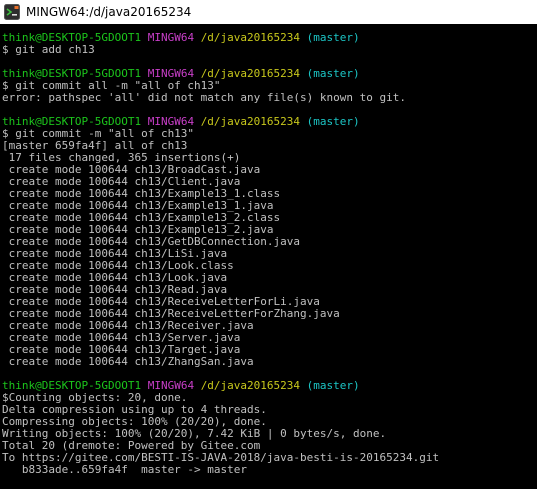 Image resolution: width=537 pixels, height=489 pixels. What do you see at coordinates (125, 469) in the screenshot?
I see `output-line: b833ade..659fa4f master -> master` at bounding box center [125, 469].